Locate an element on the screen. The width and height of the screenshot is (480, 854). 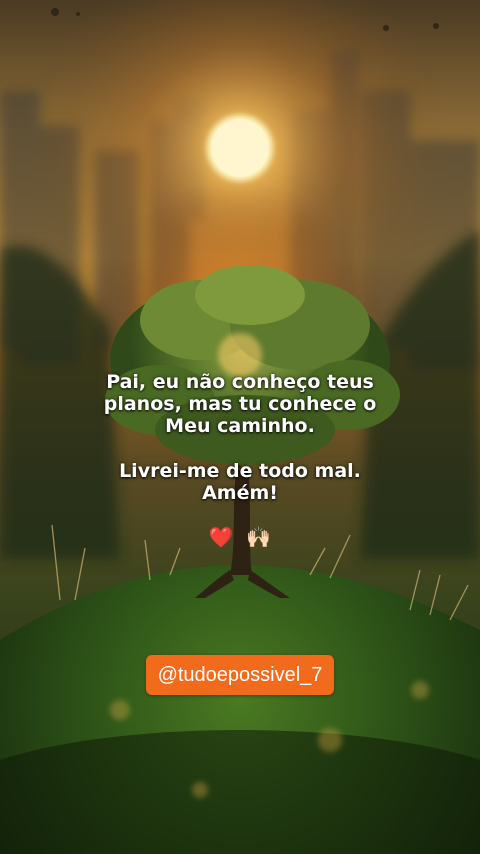
prayer-line: planos, mas tu conhece o is located at coordinates (240, 404).